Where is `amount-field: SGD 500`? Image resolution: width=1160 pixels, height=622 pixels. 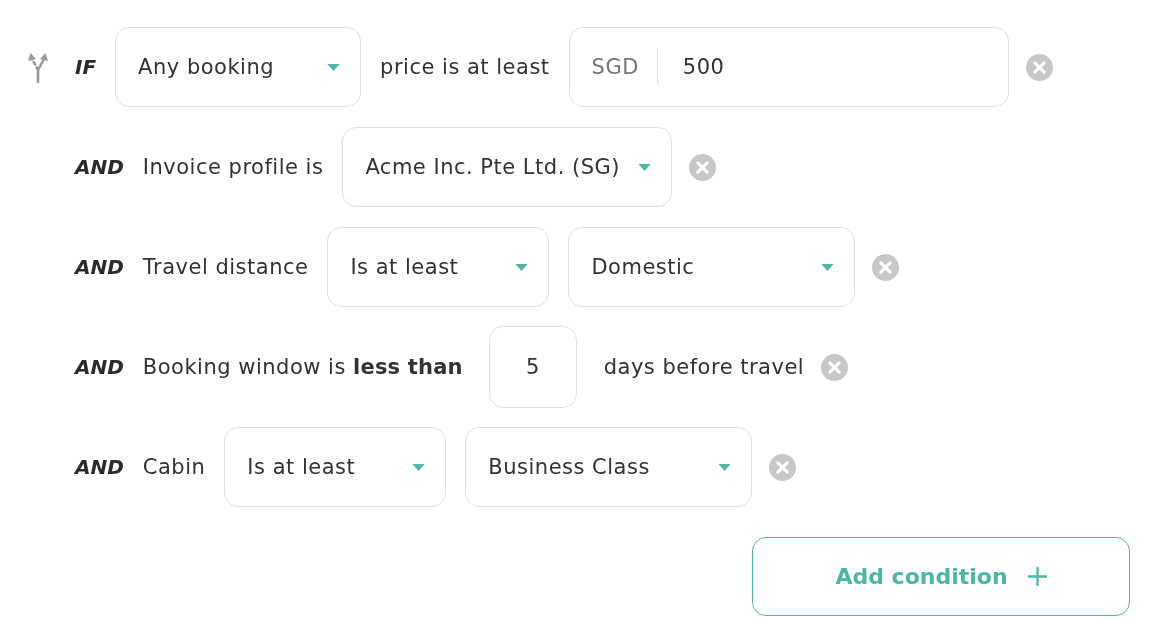 amount-field: SGD 500 is located at coordinates (788, 67).